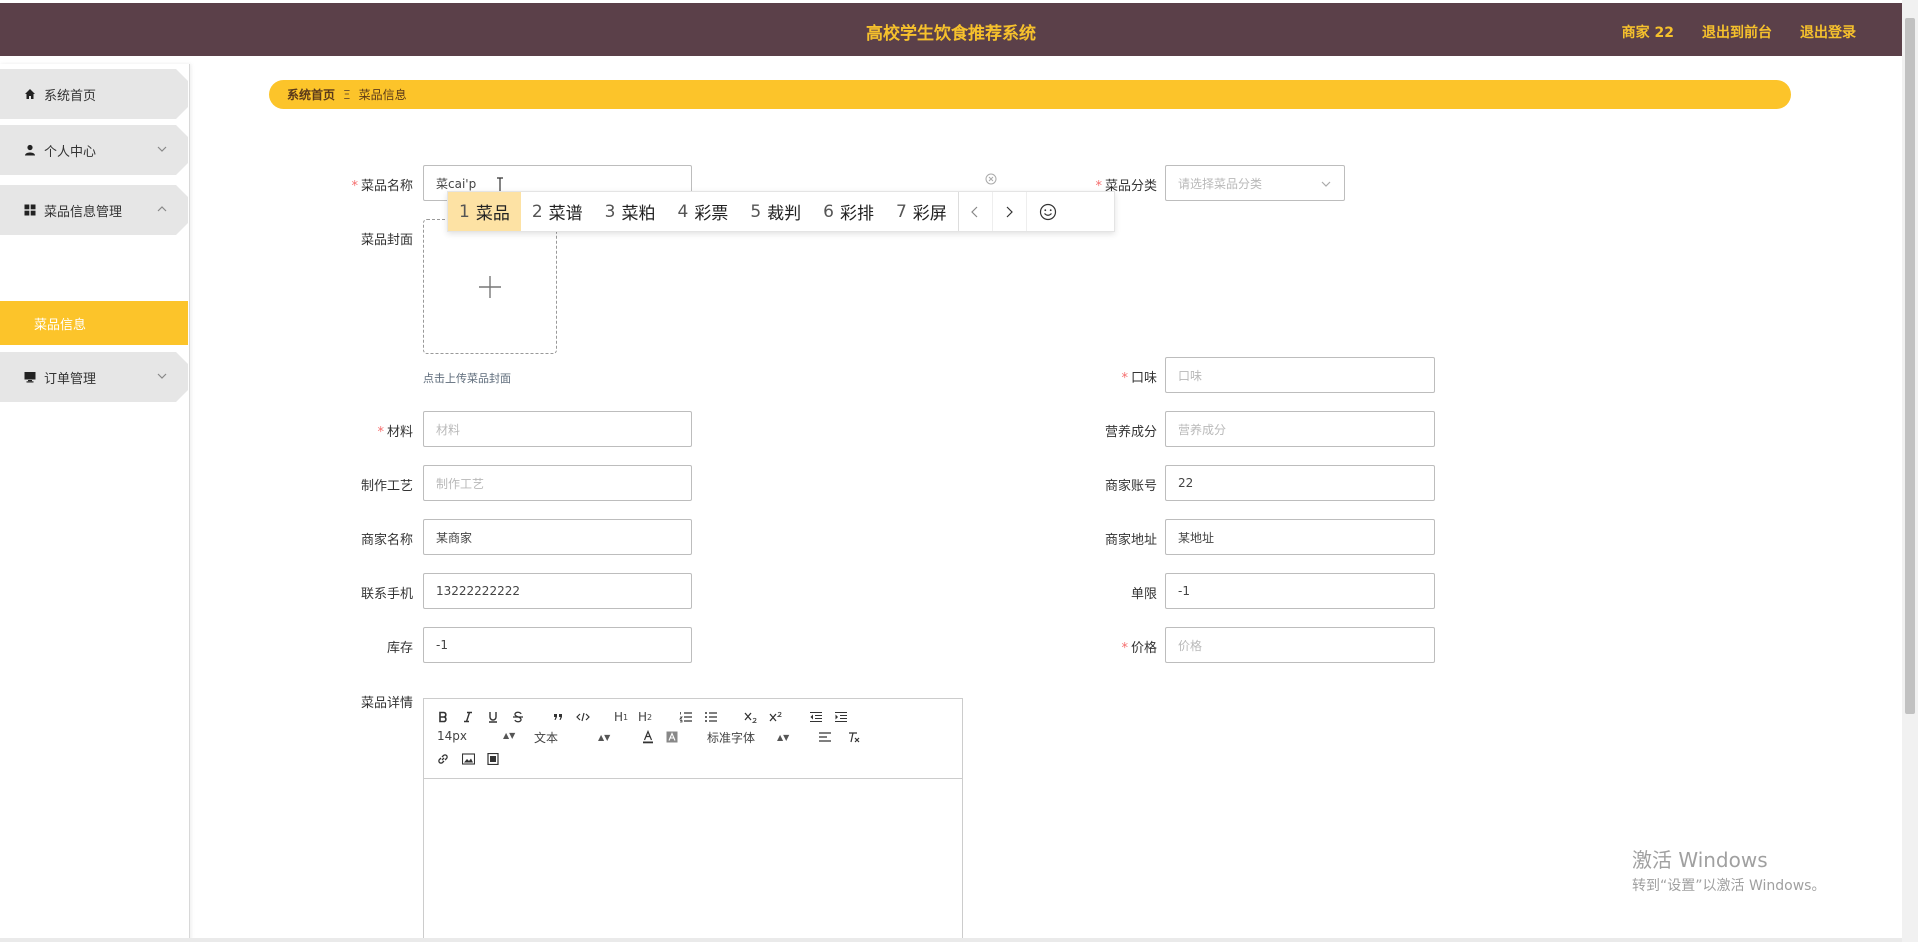 This screenshot has height=942, width=1918. What do you see at coordinates (1300, 429) in the screenshot?
I see `nutrition-input: 营养成分` at bounding box center [1300, 429].